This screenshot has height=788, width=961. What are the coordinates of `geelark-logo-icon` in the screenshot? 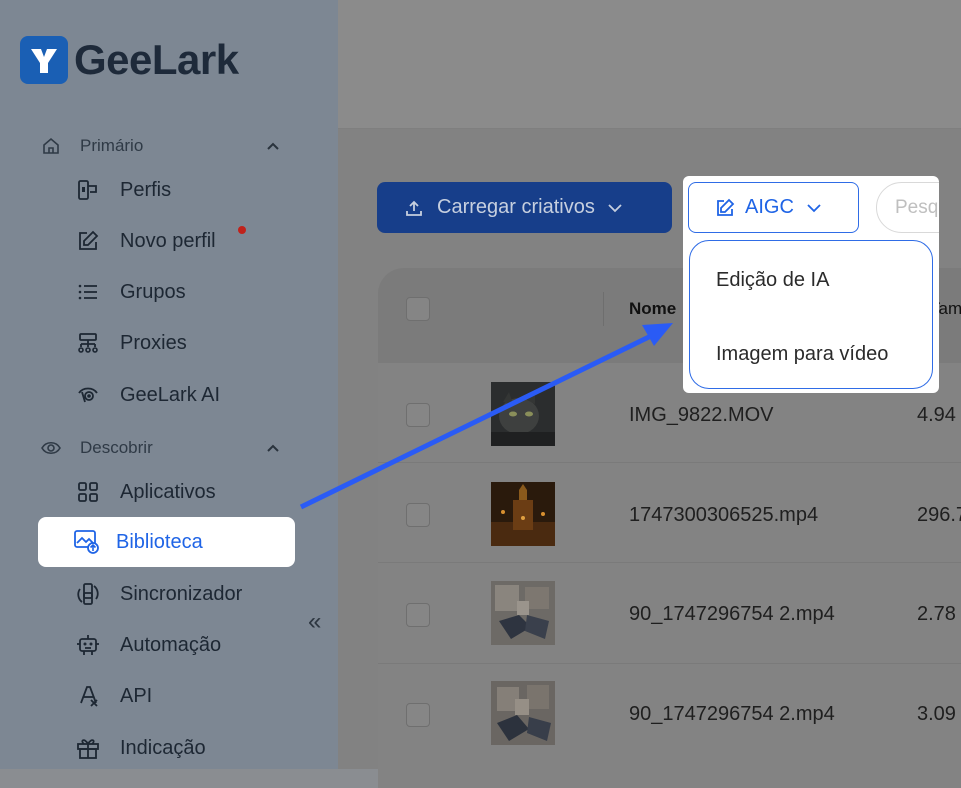 It's located at (44, 60).